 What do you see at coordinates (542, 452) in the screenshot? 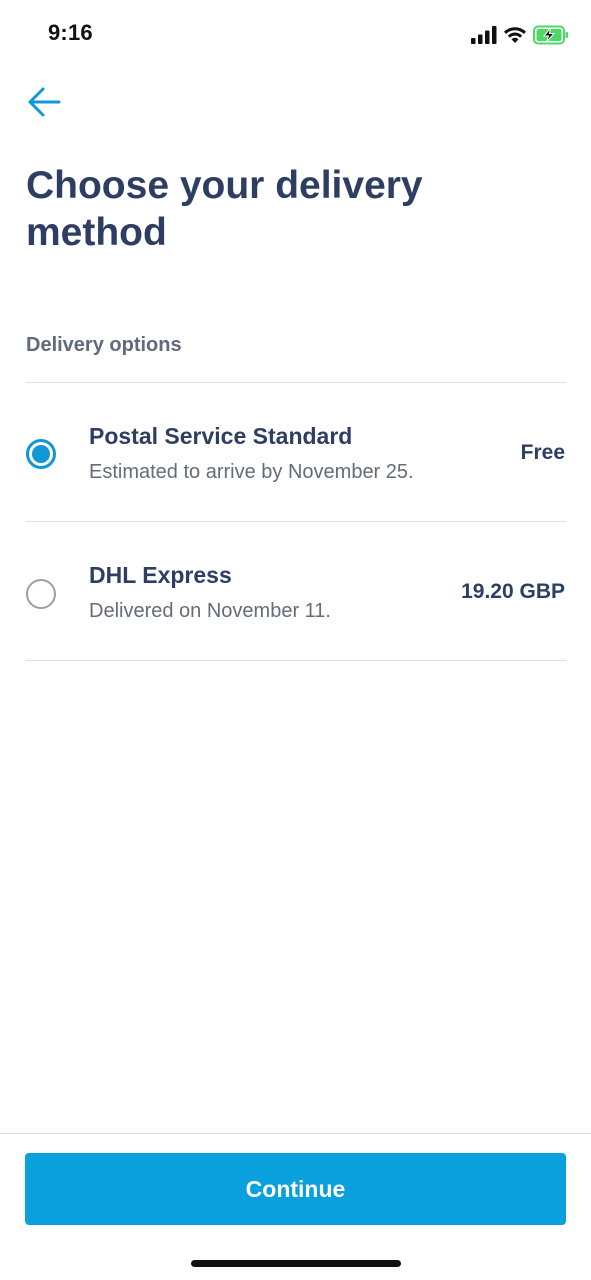
I see `option-price: Free` at bounding box center [542, 452].